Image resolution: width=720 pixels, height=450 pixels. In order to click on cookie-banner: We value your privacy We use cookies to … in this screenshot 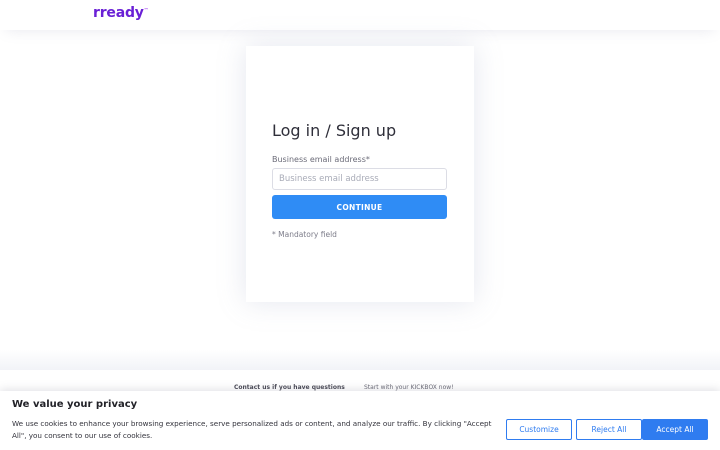, I will do `click(360, 420)`.